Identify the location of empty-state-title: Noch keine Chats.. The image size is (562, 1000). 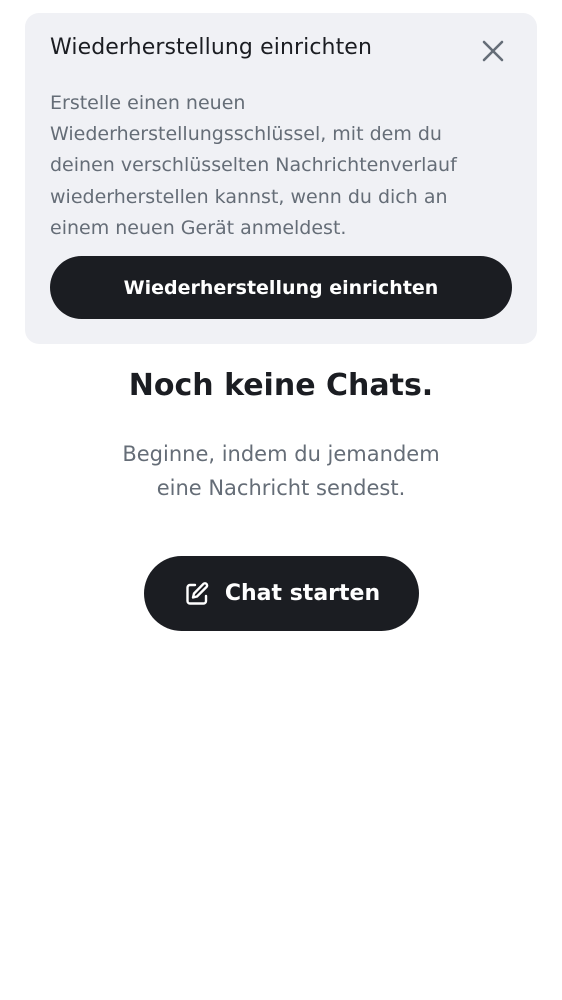
(281, 385).